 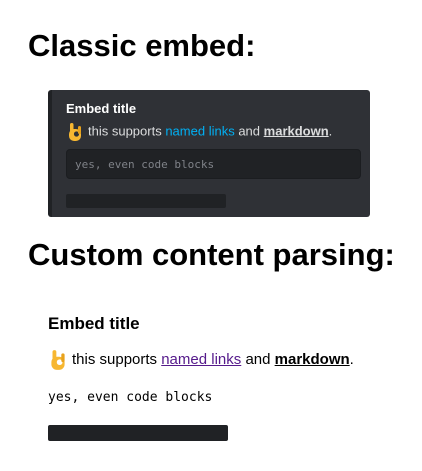 I want to click on custom-code-block: yes, even code blocks, so click(x=130, y=397).